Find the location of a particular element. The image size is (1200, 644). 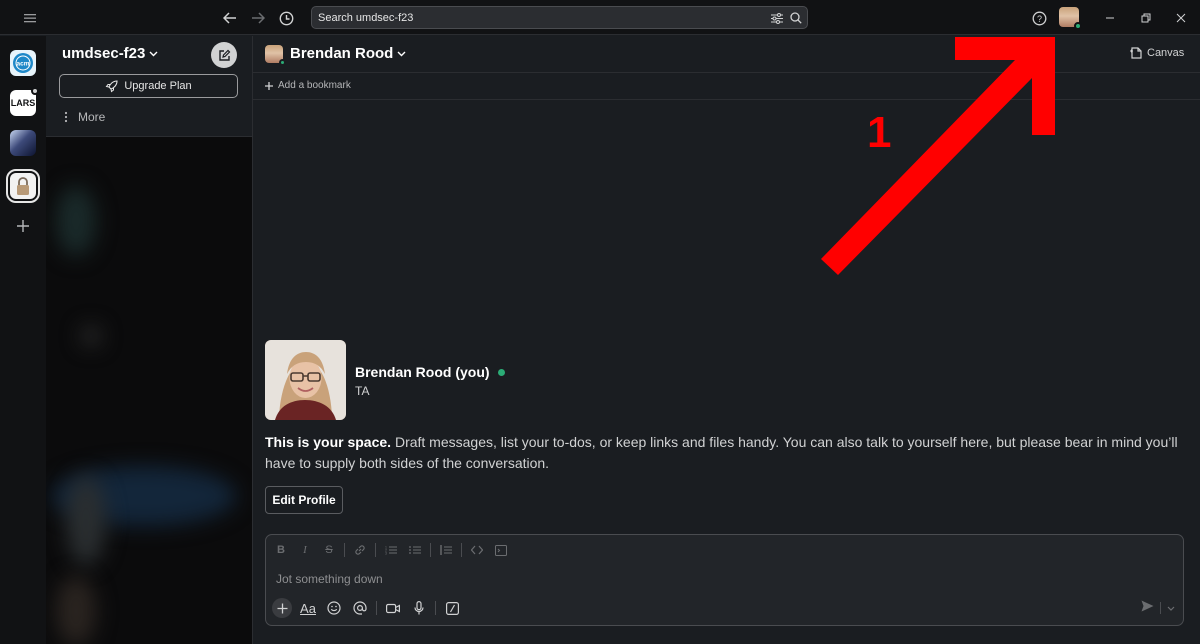

workspace-umdsec-lock is located at coordinates (23, 186).